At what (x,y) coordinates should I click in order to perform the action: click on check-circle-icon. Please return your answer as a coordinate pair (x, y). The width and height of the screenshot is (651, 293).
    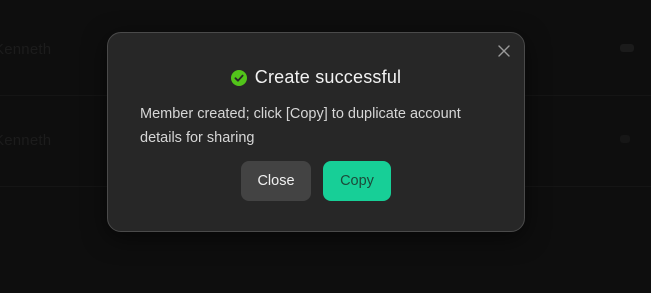
    Looking at the image, I should click on (238, 77).